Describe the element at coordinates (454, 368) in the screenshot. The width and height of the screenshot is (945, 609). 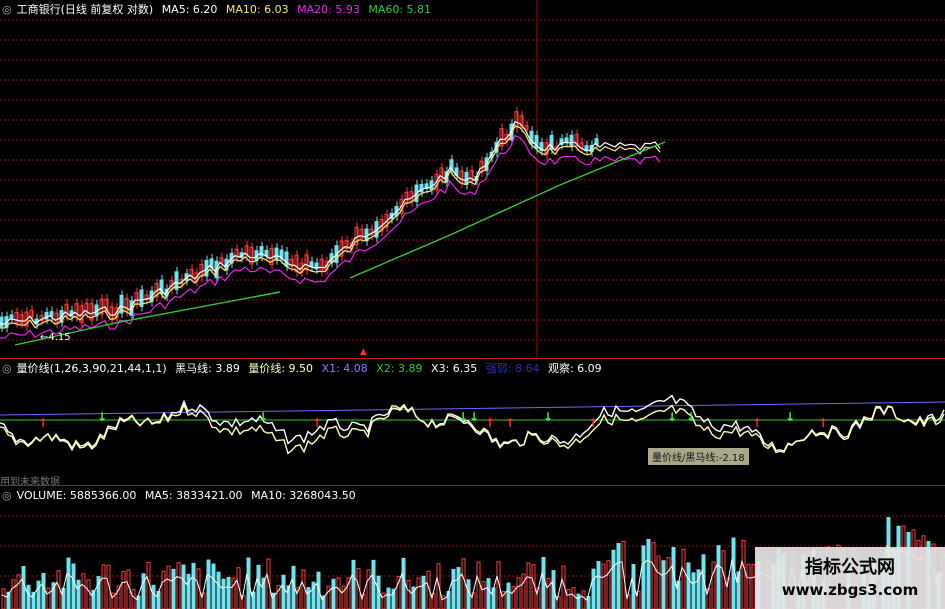
I see `x3-value: X3: 6.35` at that location.